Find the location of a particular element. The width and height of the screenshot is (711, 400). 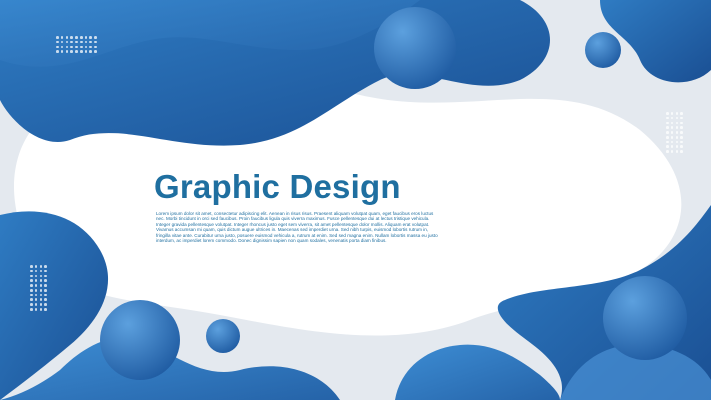

dot-grid-left is located at coordinates (38, 288).